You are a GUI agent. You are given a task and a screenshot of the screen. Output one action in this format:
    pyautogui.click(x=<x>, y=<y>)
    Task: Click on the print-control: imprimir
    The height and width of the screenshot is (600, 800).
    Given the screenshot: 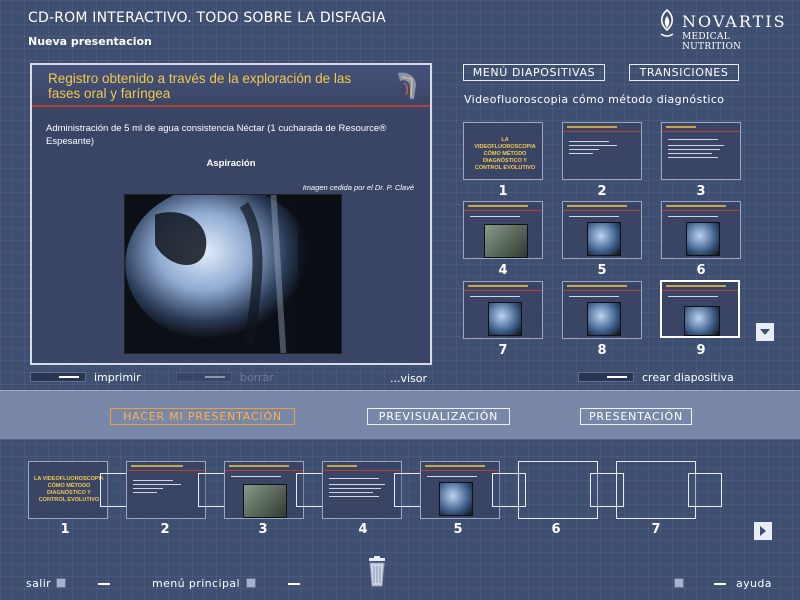 What is the action you would take?
    pyautogui.click(x=85, y=378)
    